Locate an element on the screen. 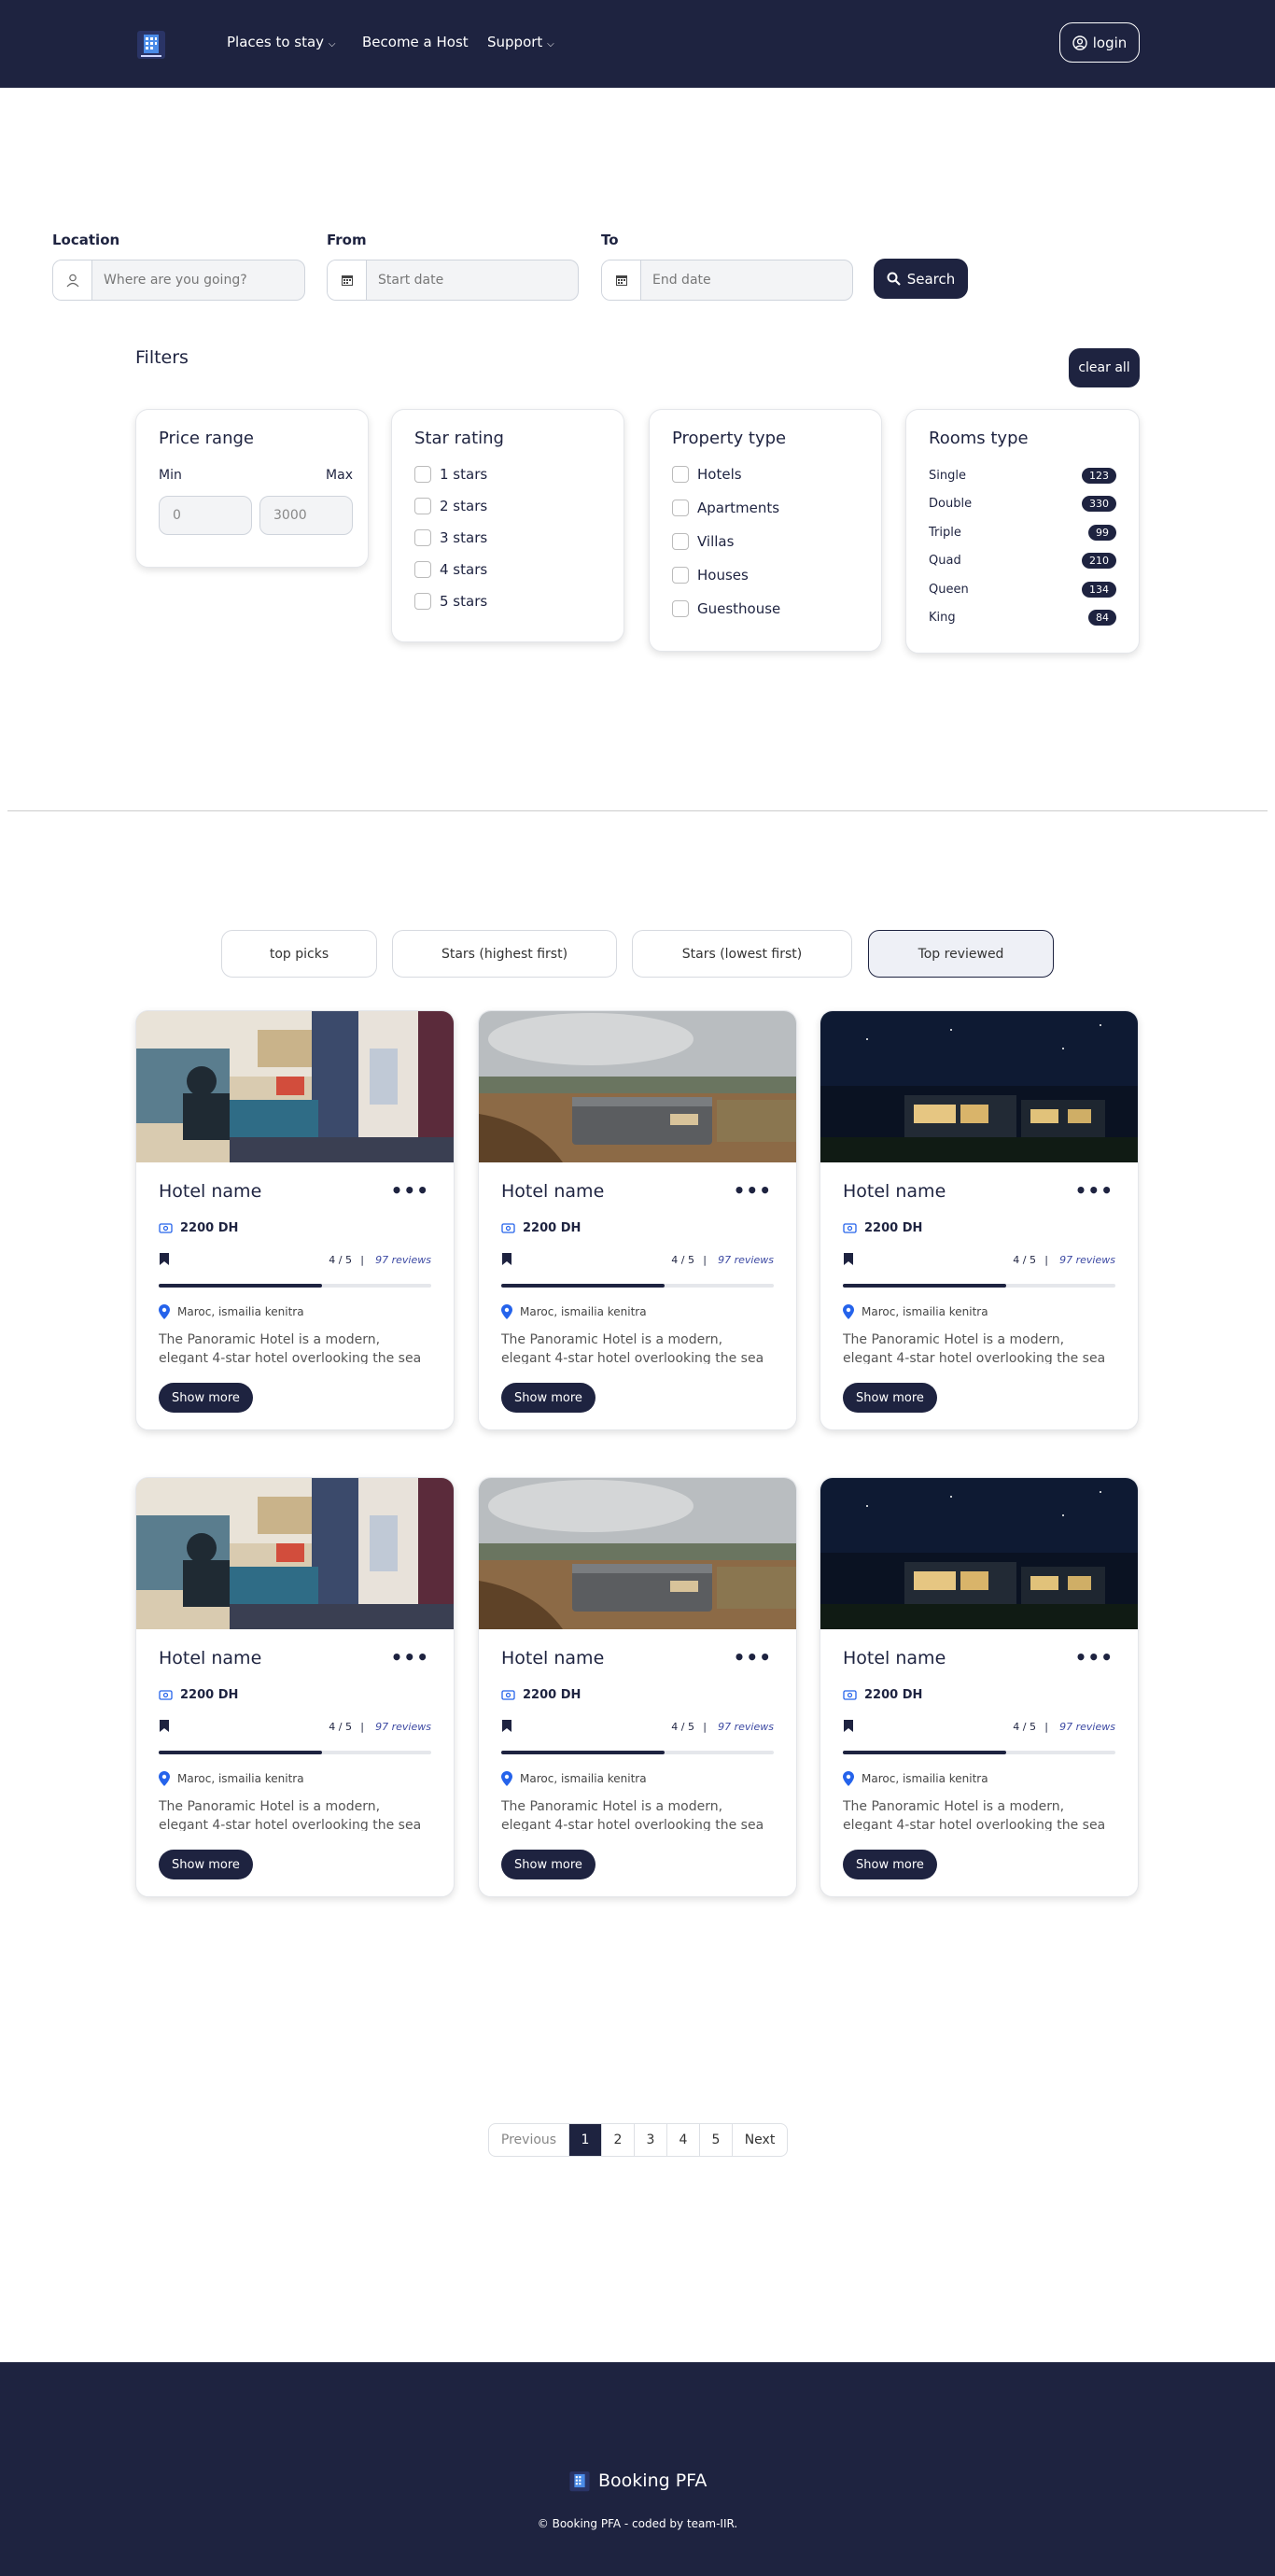  star-option: 1 stars is located at coordinates (450, 474).